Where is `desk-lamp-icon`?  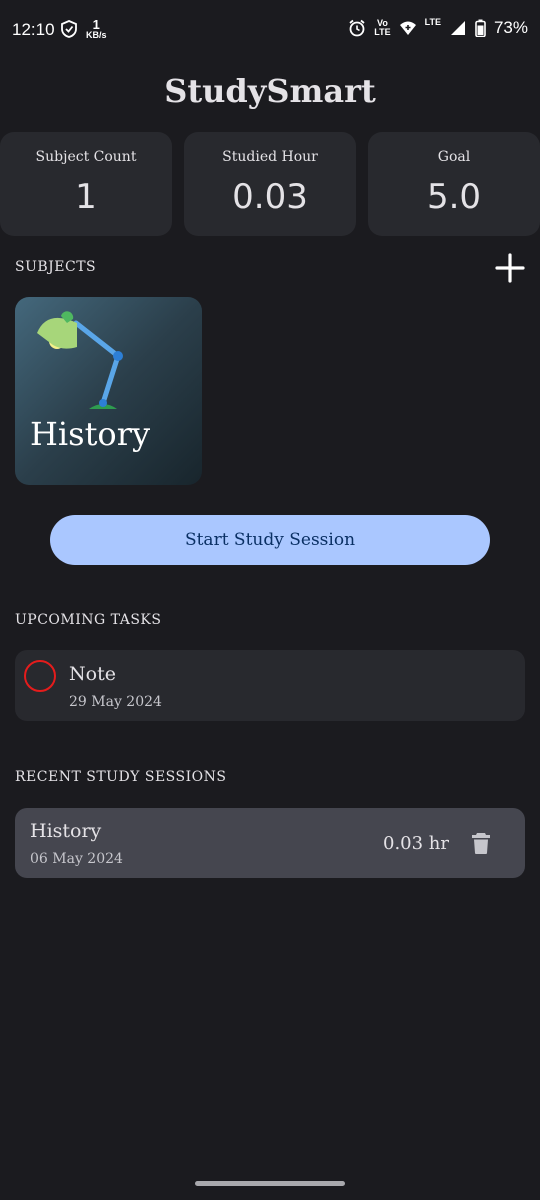 desk-lamp-icon is located at coordinates (80, 360).